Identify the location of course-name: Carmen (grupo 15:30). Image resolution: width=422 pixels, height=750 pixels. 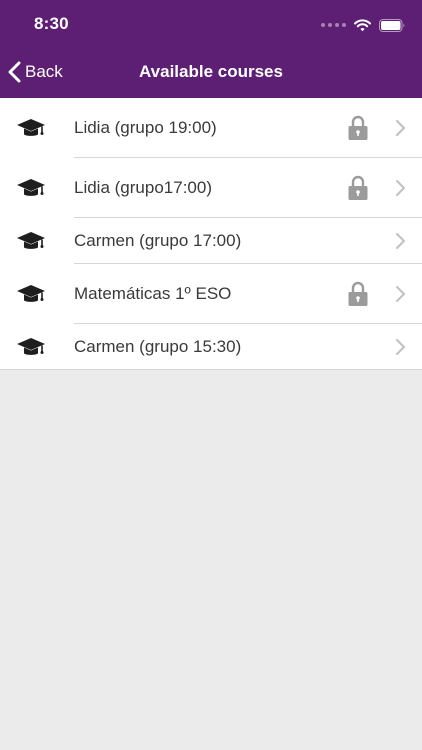
(158, 346).